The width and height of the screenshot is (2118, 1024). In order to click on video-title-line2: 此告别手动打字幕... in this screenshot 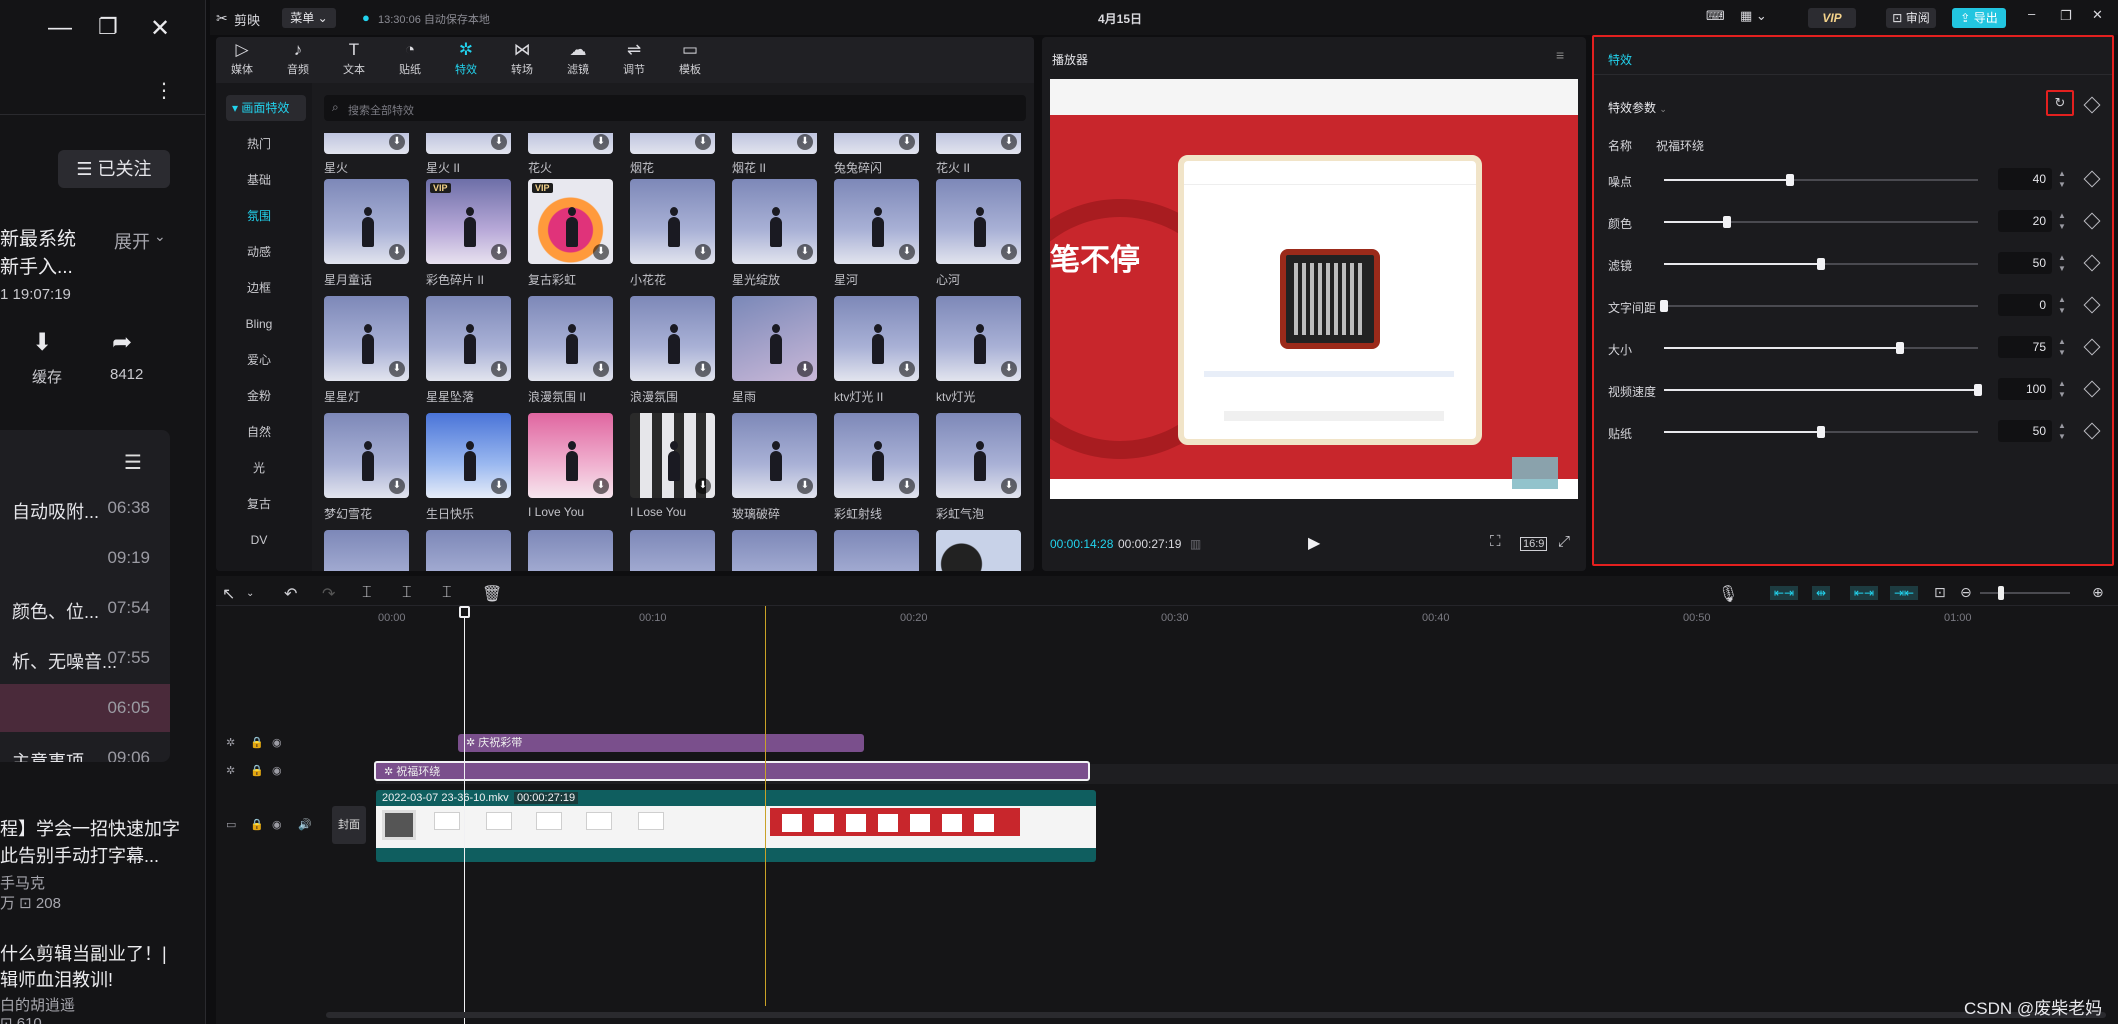, I will do `click(79, 855)`.